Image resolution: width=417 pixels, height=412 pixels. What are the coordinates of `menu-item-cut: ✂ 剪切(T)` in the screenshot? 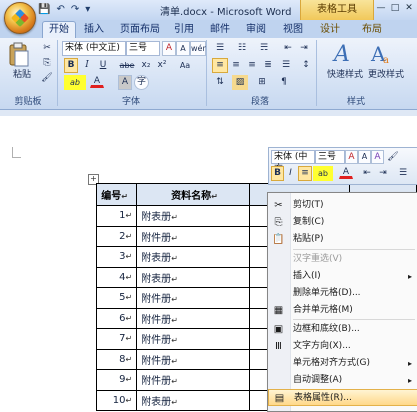 It's located at (342, 205).